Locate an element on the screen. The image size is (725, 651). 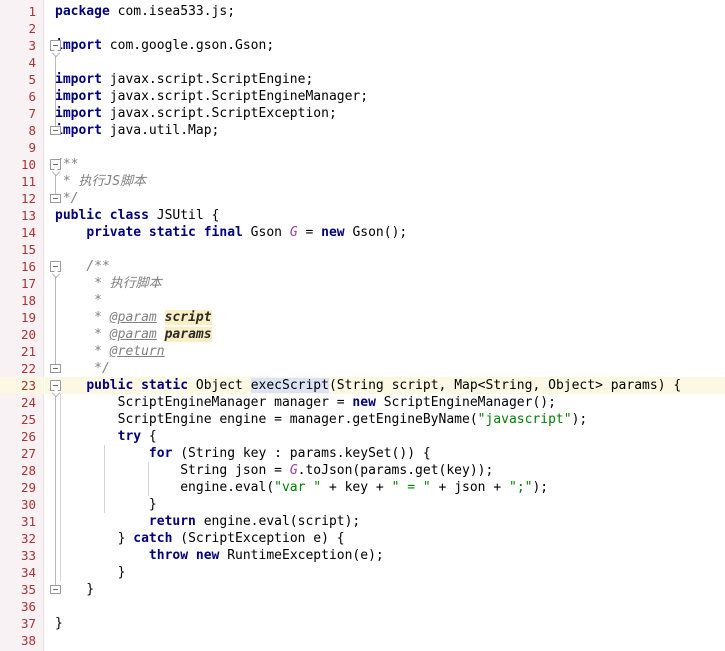
code-line: 36 is located at coordinates (362, 606).